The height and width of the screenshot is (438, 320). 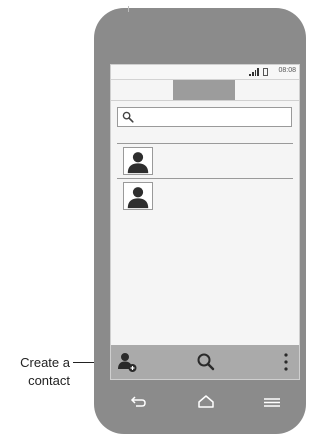 I want to click on action-bar, so click(x=205, y=362).